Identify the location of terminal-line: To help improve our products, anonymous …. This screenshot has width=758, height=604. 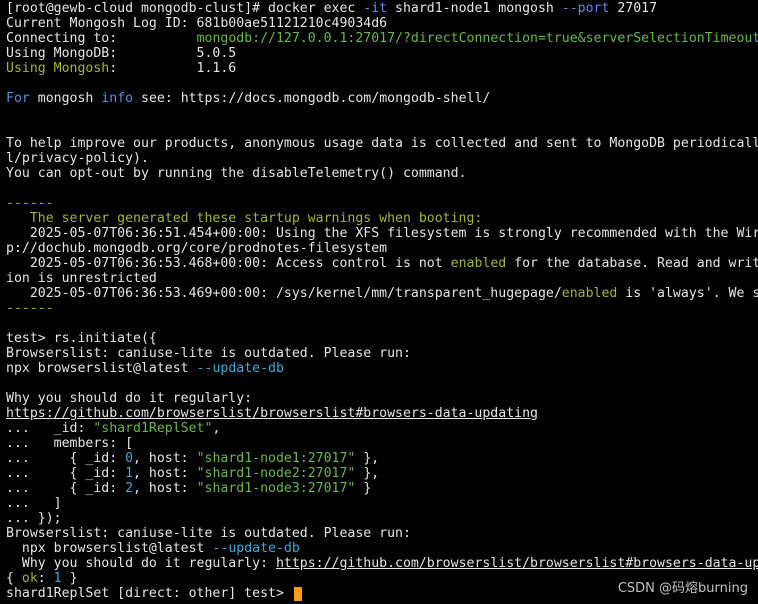
(382, 143).